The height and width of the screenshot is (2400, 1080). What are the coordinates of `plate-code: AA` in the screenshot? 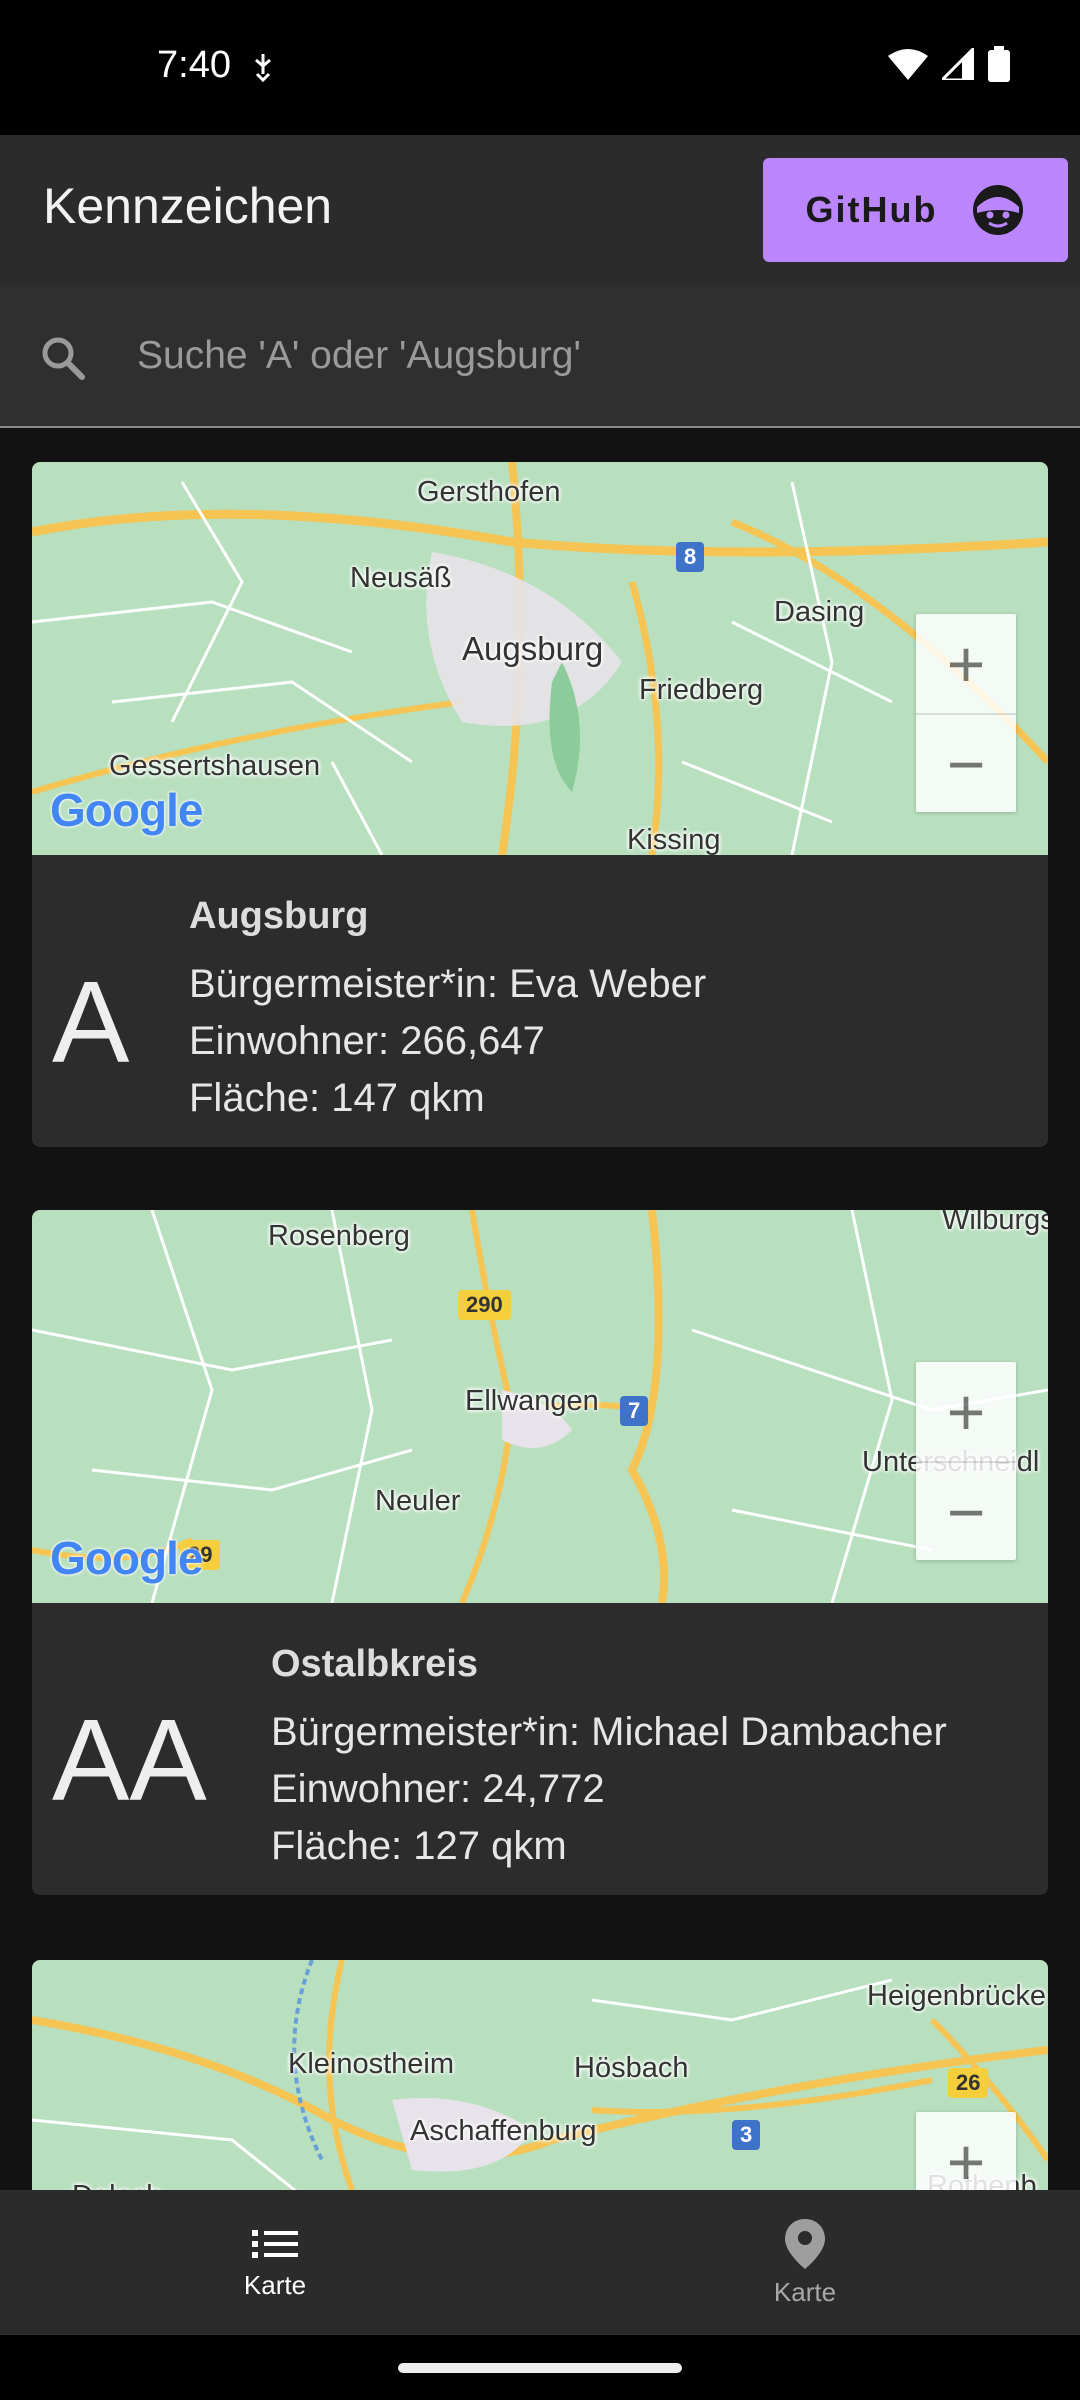 It's located at (129, 1760).